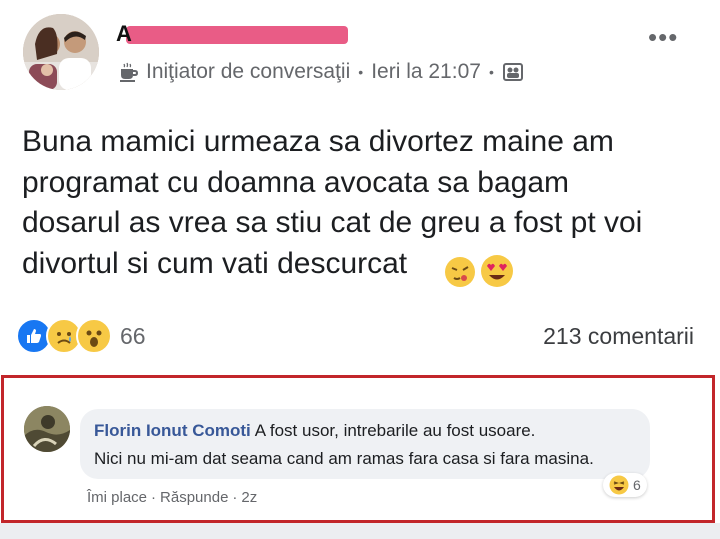 This screenshot has height=539, width=720. I want to click on post-timestamp: Ieri la 21:07, so click(426, 72).